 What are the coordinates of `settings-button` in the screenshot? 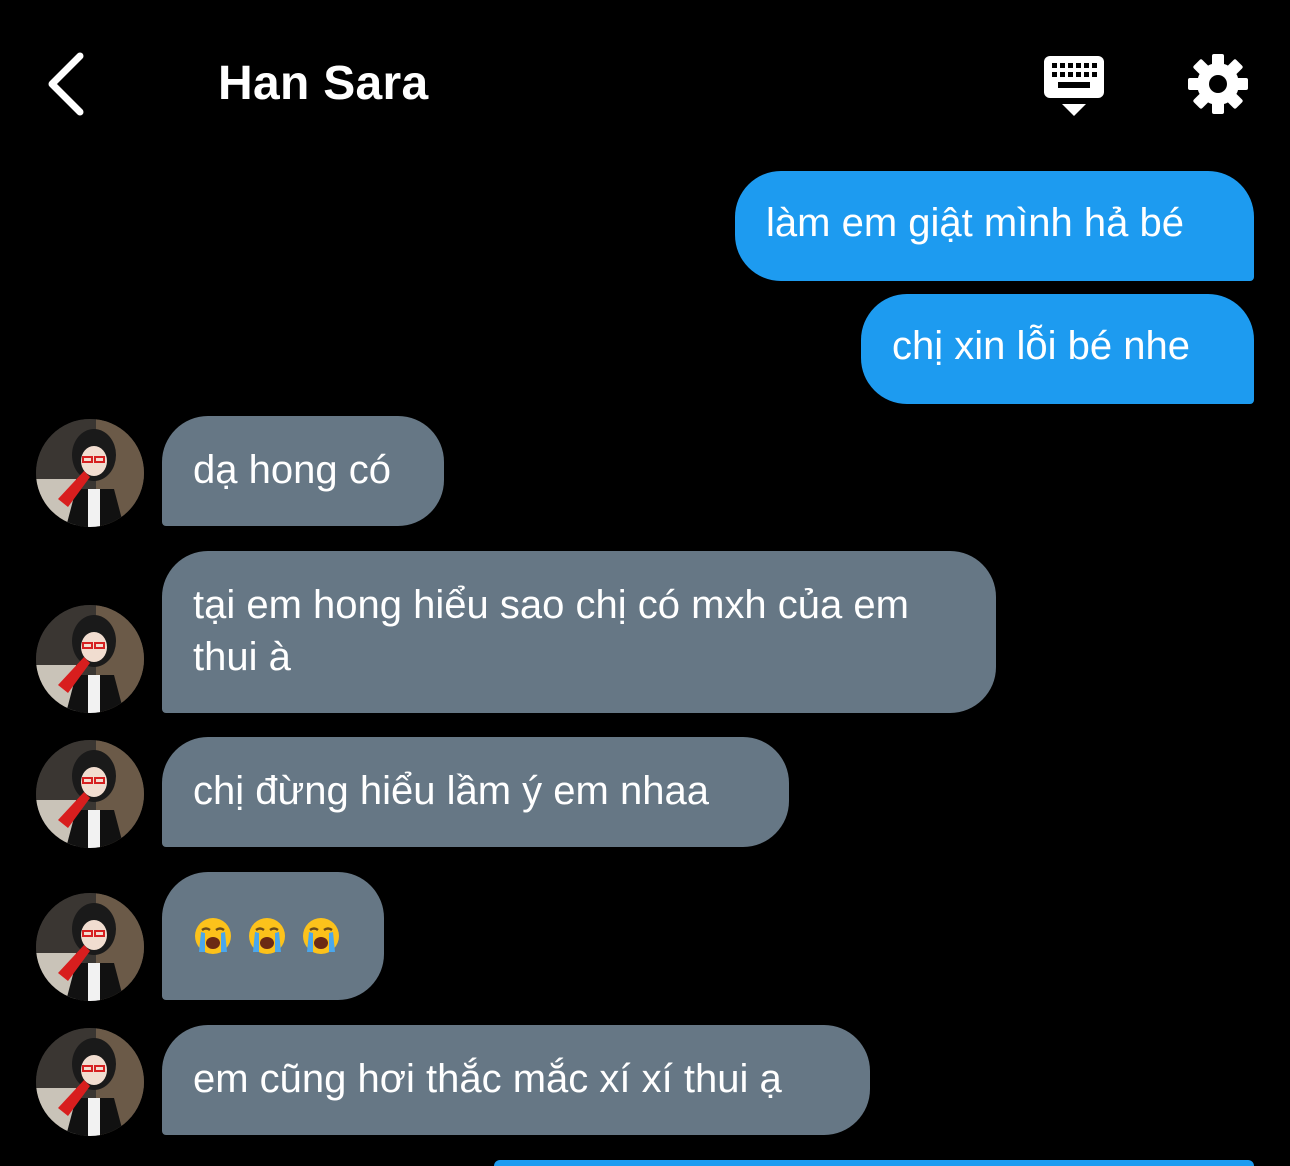 It's located at (1218, 84).